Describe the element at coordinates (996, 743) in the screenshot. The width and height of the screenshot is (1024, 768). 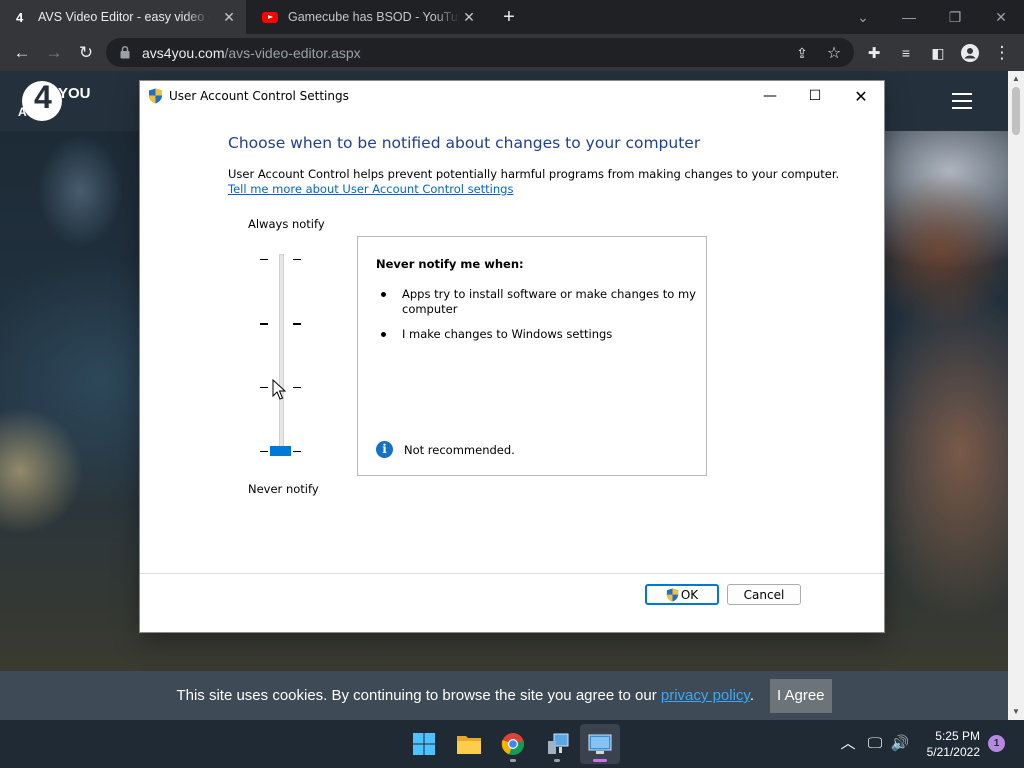
I see `notification-badge: 1` at that location.